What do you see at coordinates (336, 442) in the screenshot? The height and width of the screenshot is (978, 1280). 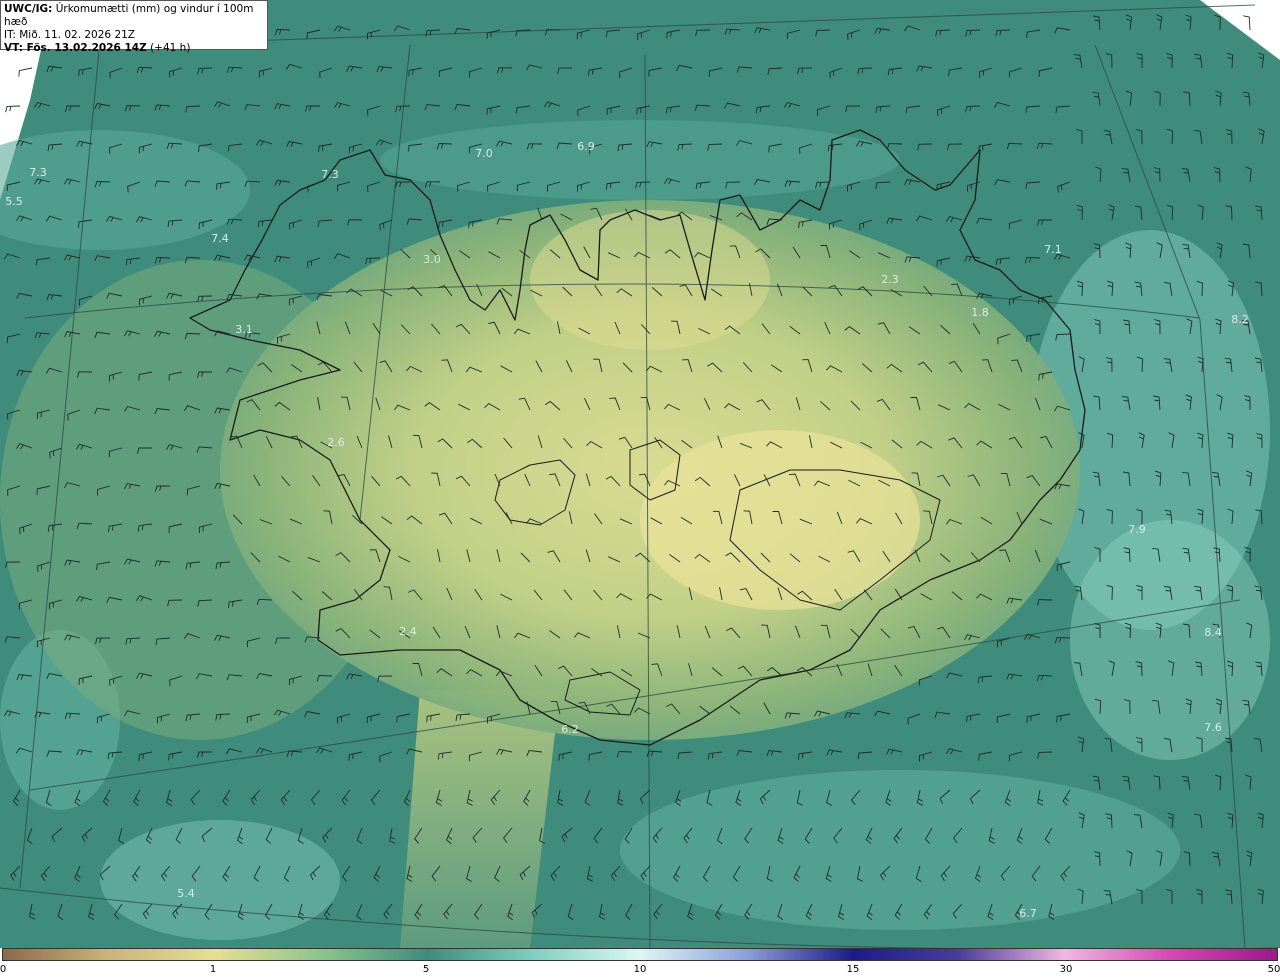 I see `value-label: 2.6` at bounding box center [336, 442].